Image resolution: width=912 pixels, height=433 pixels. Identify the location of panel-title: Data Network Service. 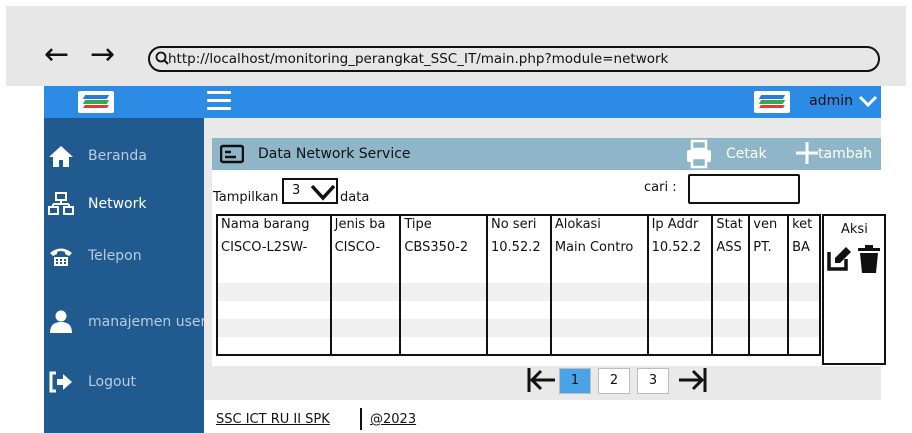
(334, 154).